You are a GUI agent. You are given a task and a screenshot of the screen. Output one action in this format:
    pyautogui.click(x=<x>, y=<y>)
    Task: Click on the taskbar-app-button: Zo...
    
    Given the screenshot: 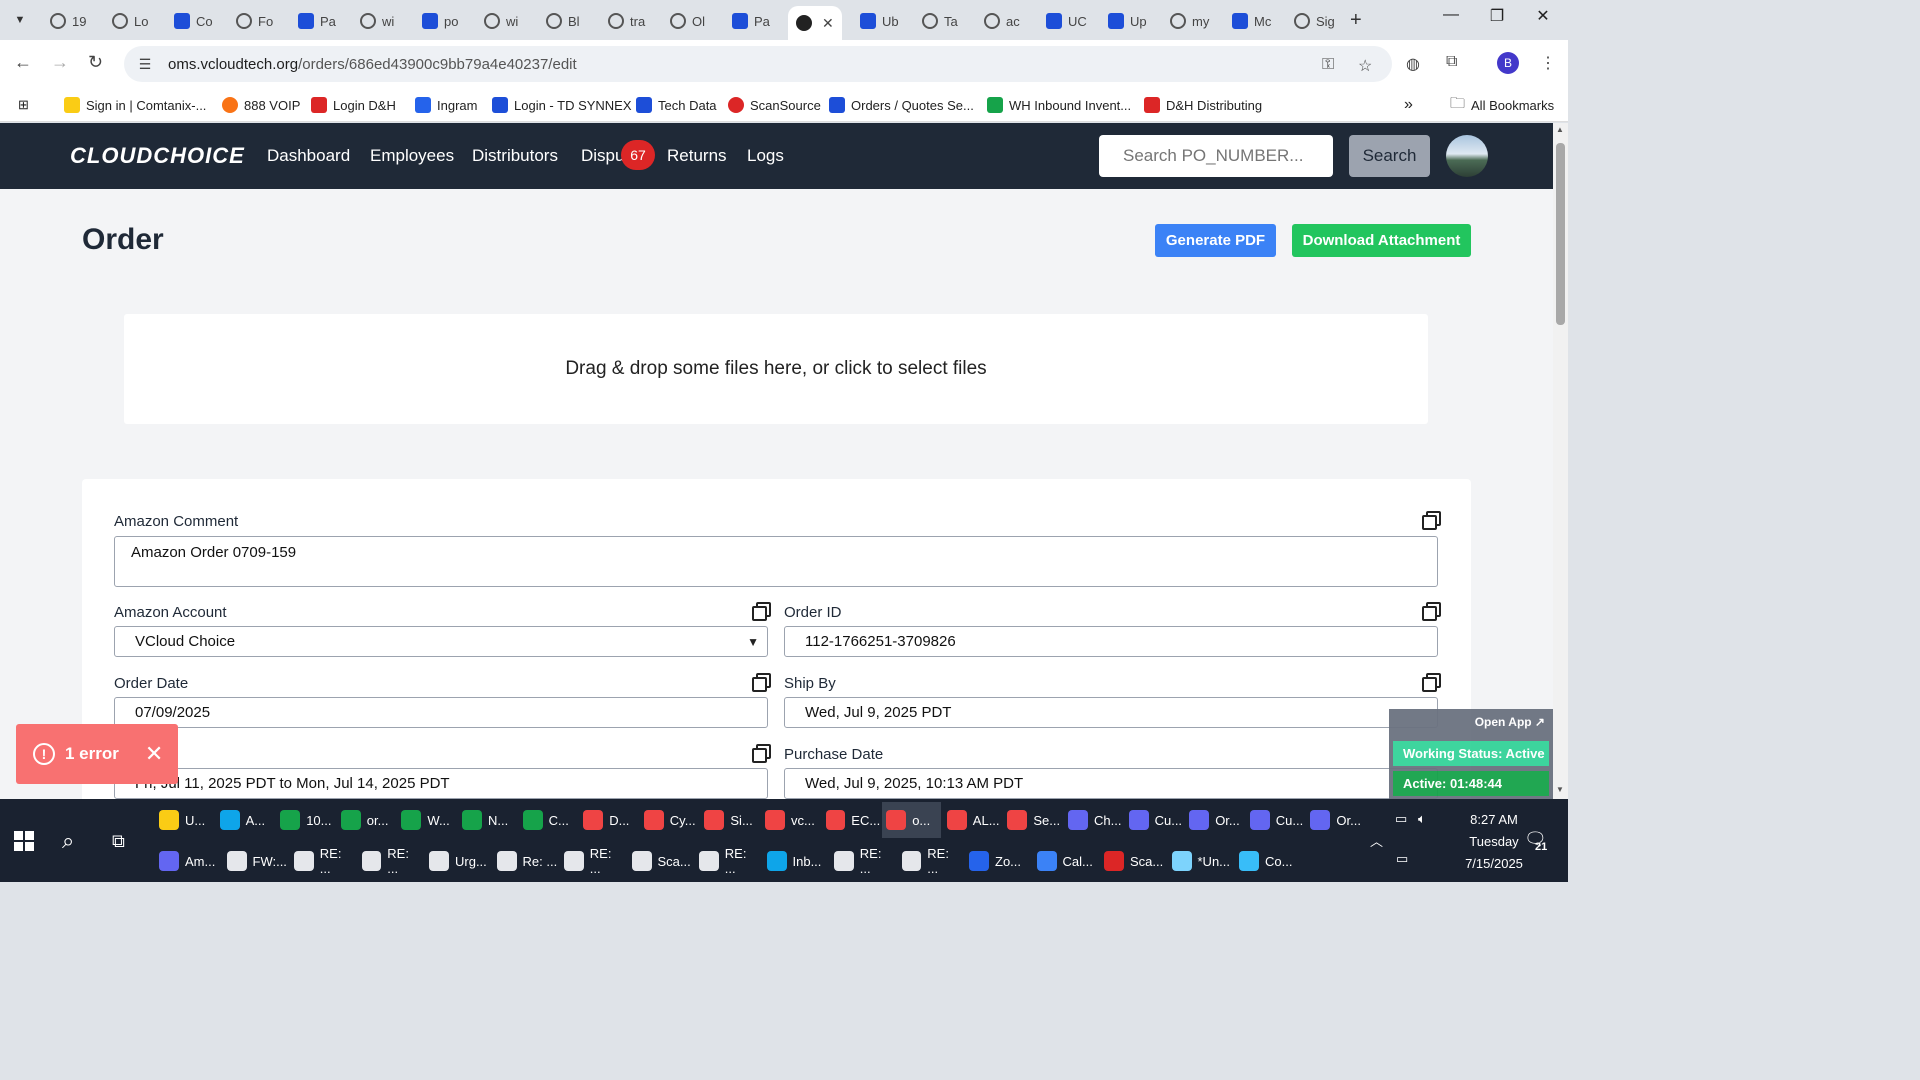 What is the action you would take?
    pyautogui.click(x=998, y=861)
    